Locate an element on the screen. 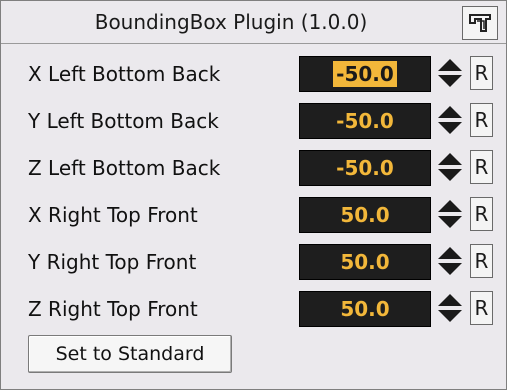 The height and width of the screenshot is (390, 507). field-label: Y Left Bottom Back is located at coordinates (123, 121).